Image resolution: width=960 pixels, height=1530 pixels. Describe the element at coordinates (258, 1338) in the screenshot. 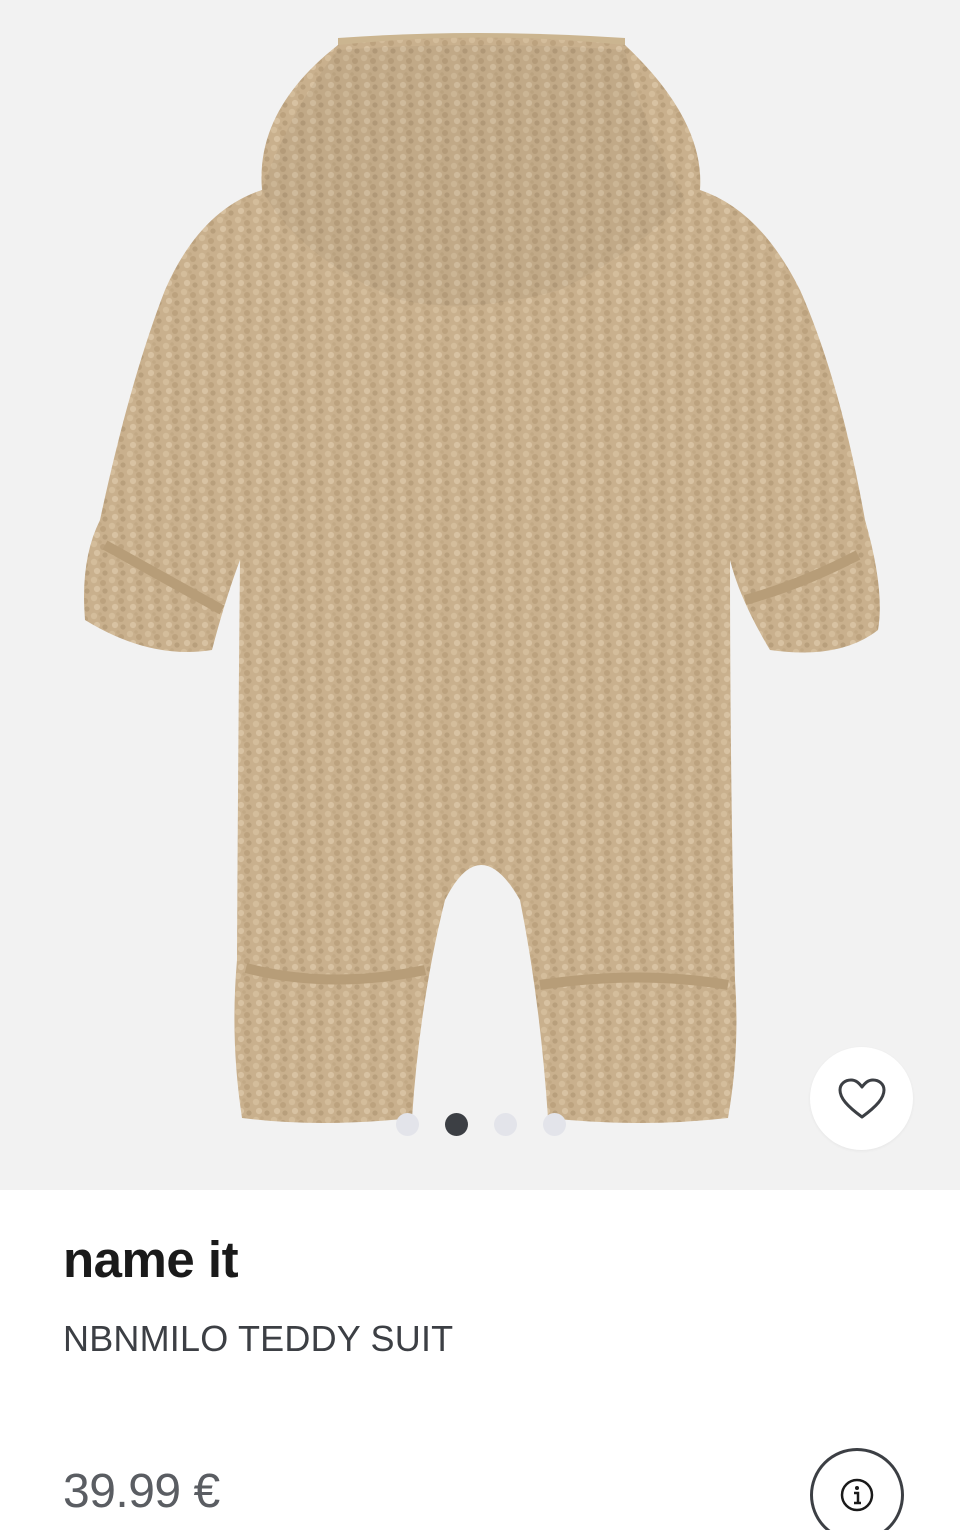

I see `product-name: NBNMILO TEDDY SUIT` at that location.